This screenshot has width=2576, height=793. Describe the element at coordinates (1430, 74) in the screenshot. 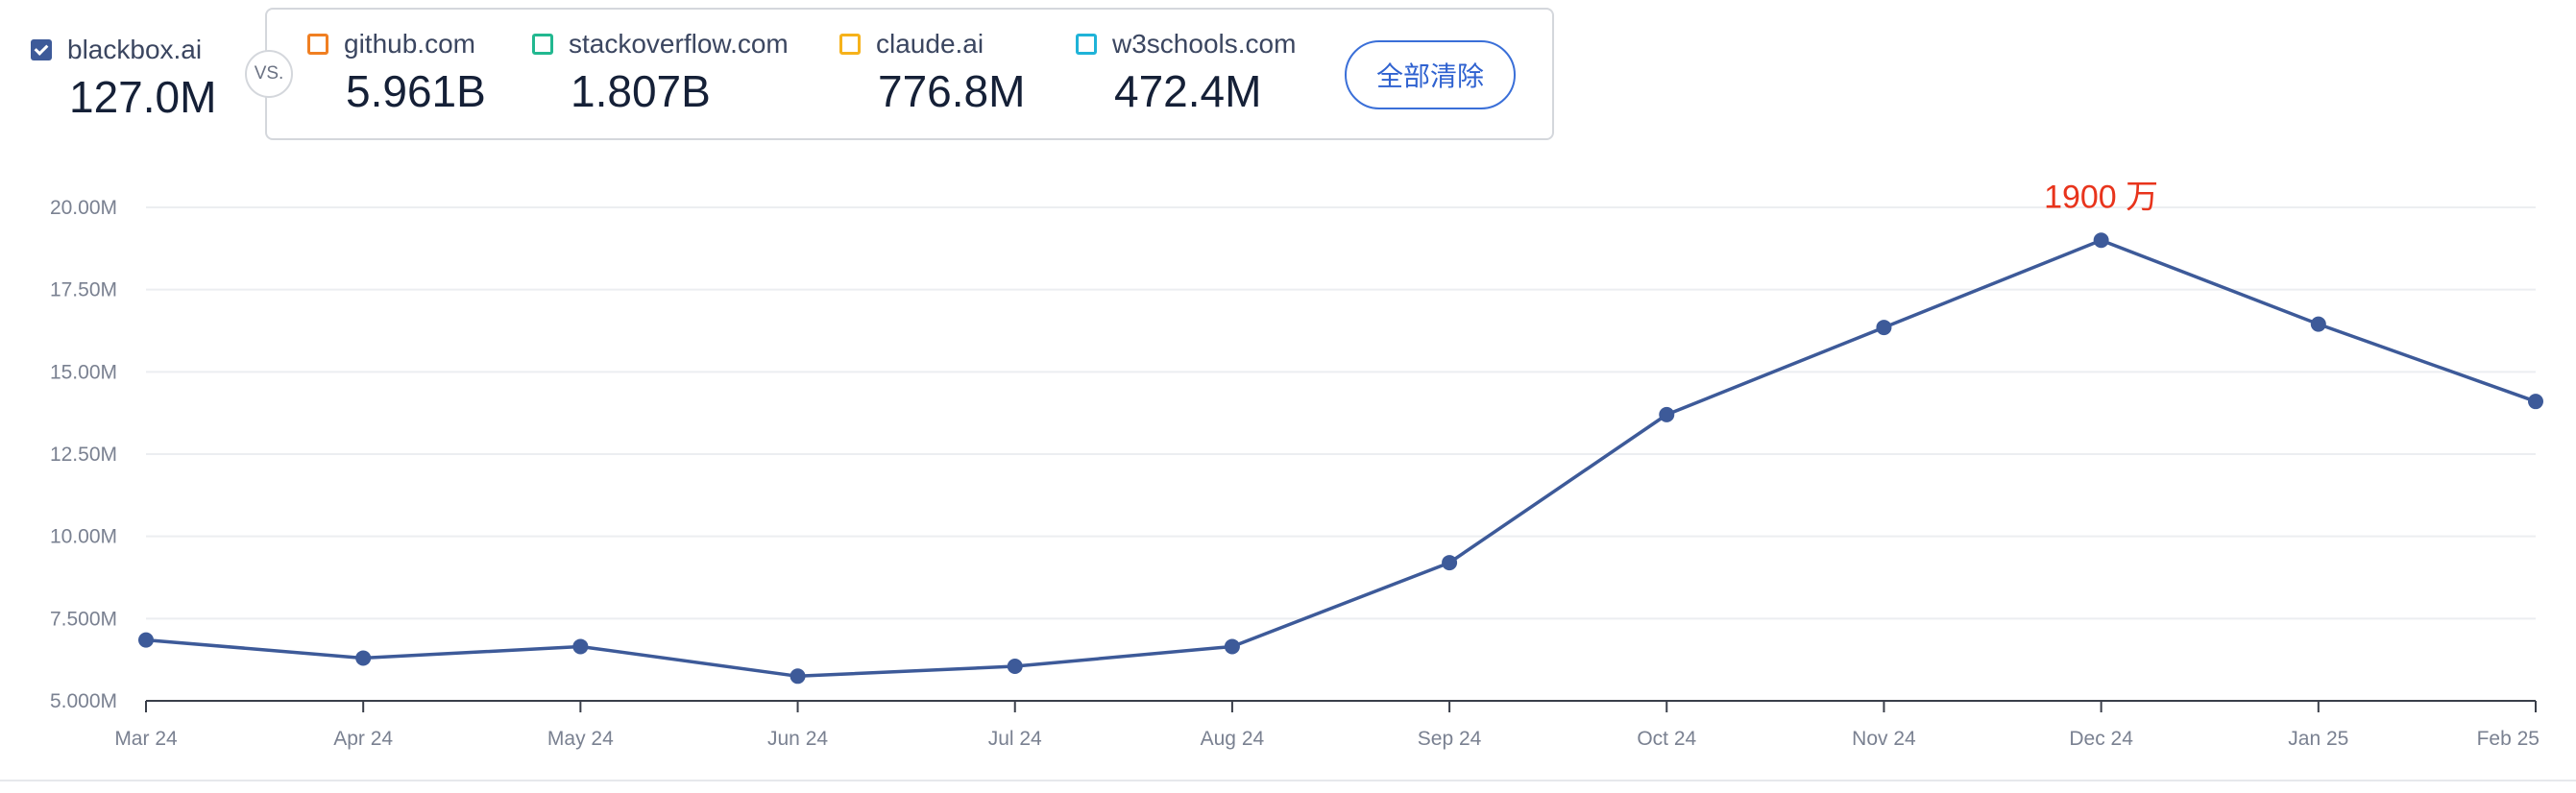

I see `clear-all-button: 全部清除` at that location.